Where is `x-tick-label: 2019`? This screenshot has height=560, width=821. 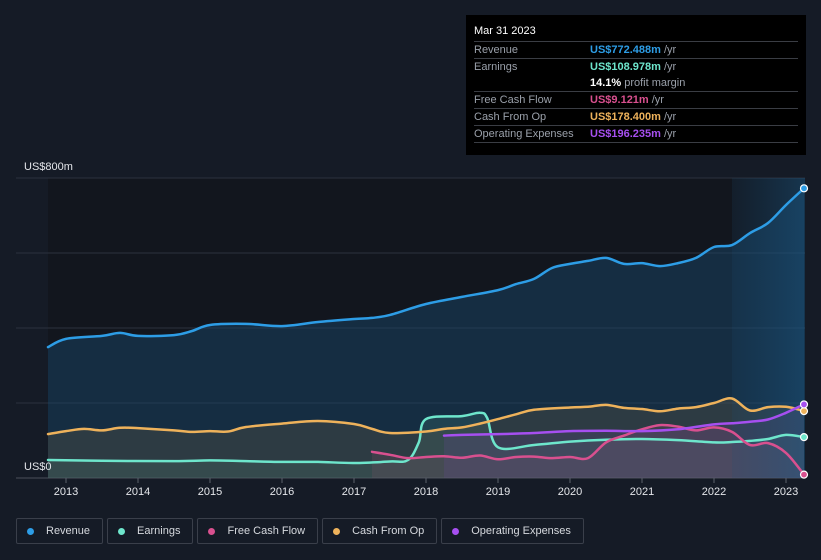 x-tick-label: 2019 is located at coordinates (498, 492).